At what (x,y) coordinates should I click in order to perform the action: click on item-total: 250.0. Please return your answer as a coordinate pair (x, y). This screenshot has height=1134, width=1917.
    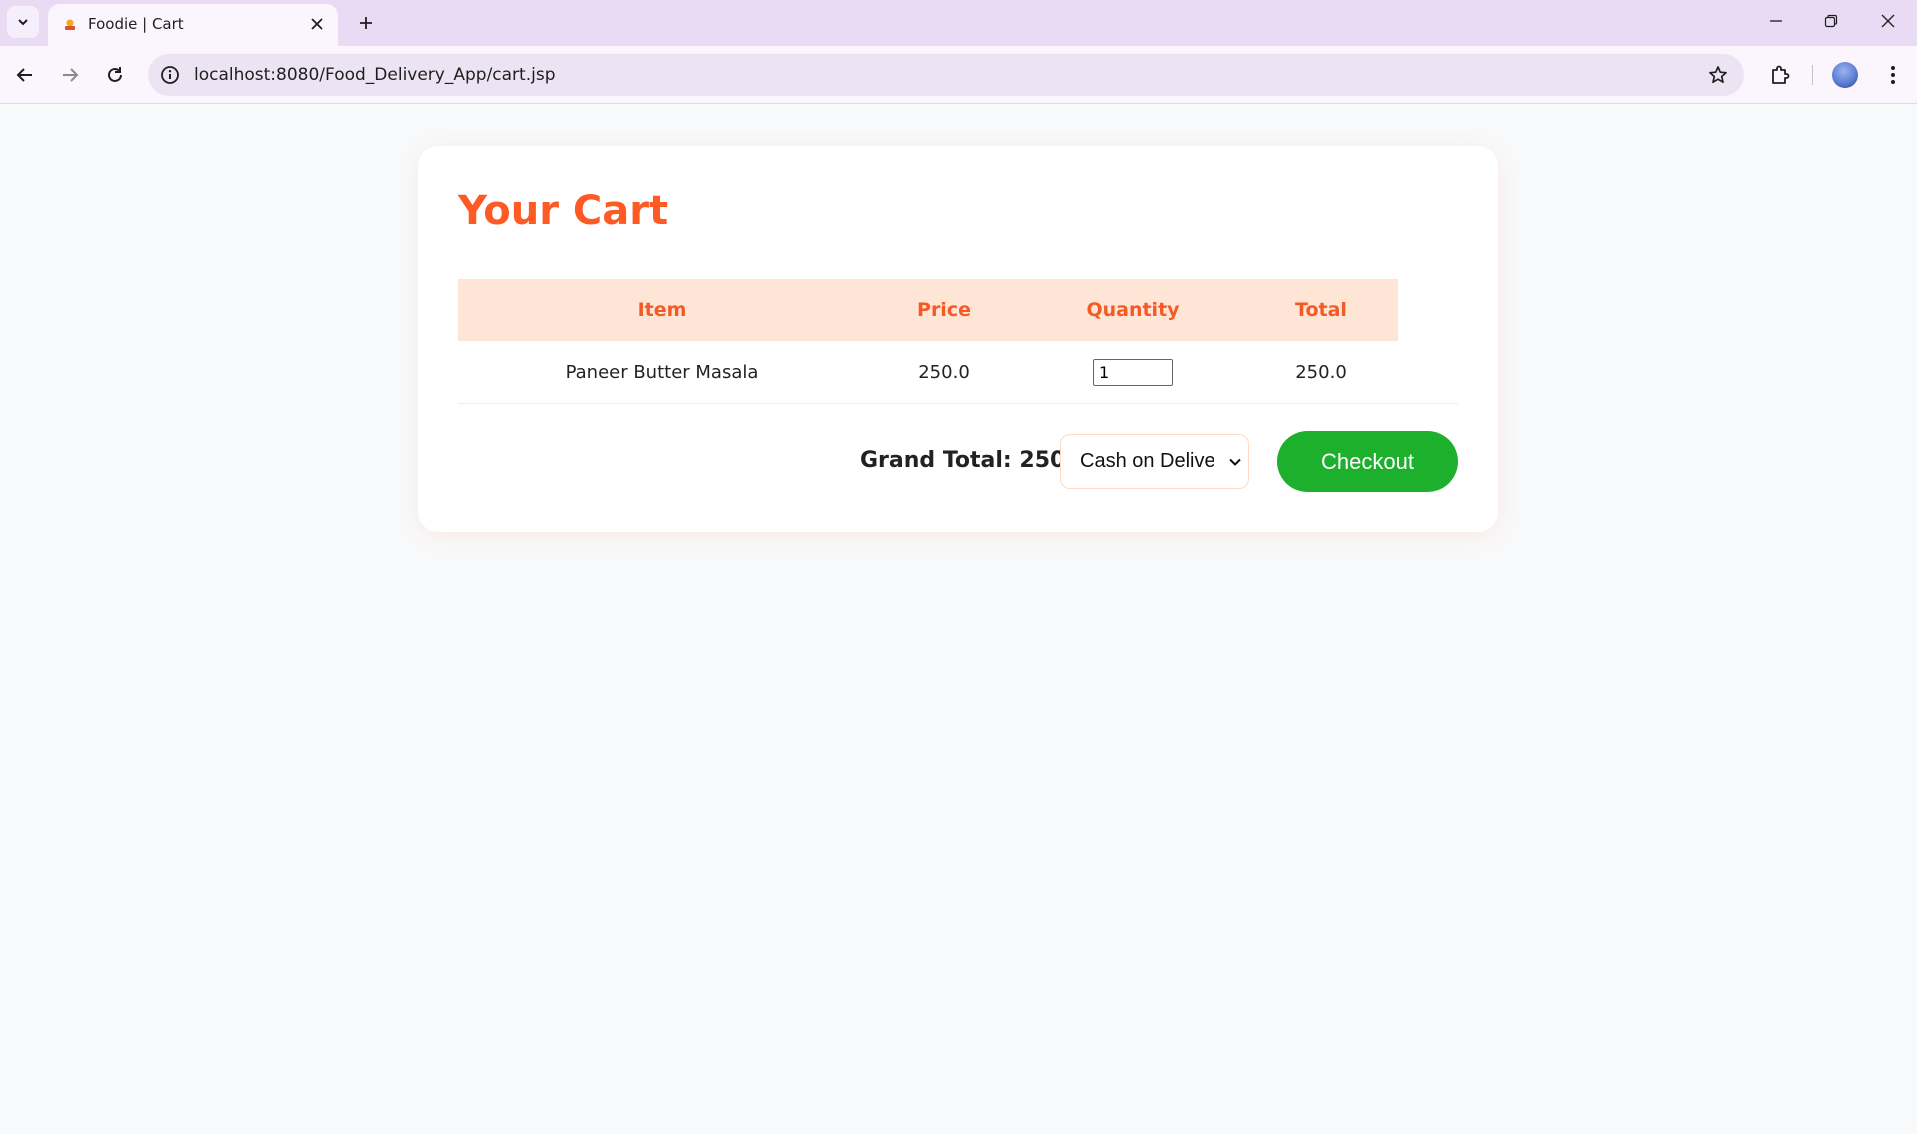
    Looking at the image, I should click on (1321, 372).